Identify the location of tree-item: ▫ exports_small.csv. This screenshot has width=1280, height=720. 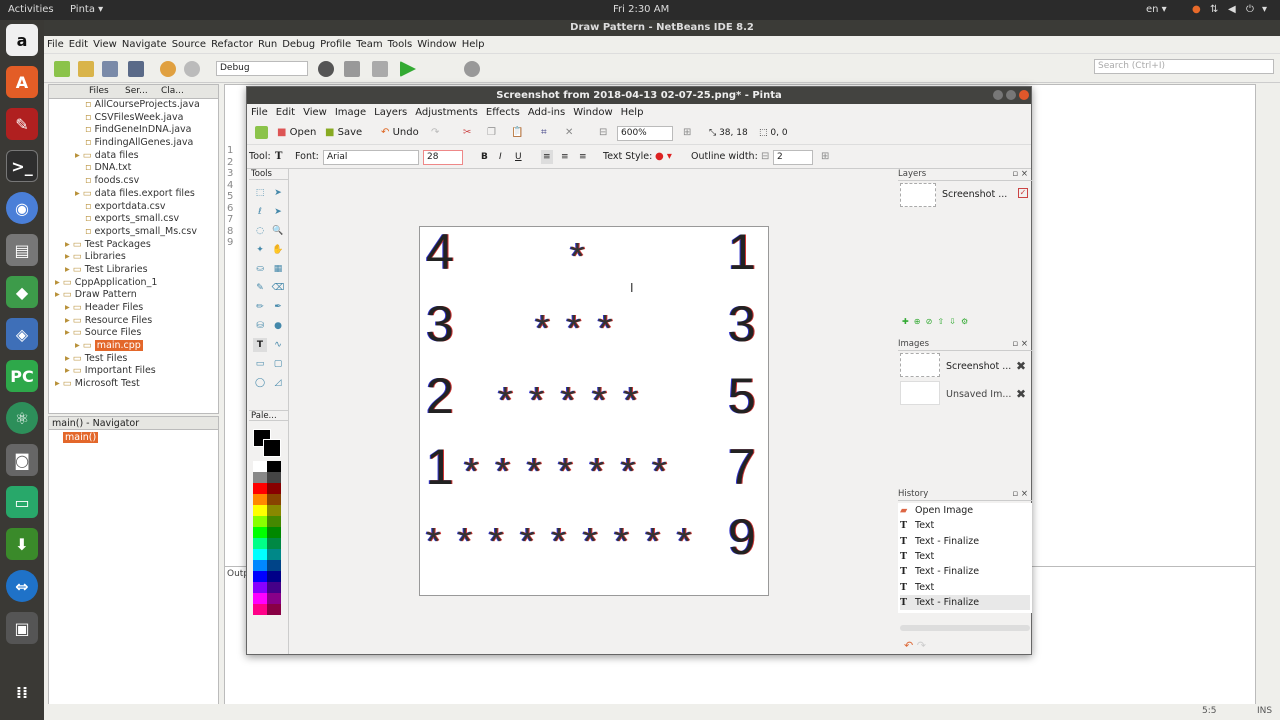
(133, 219).